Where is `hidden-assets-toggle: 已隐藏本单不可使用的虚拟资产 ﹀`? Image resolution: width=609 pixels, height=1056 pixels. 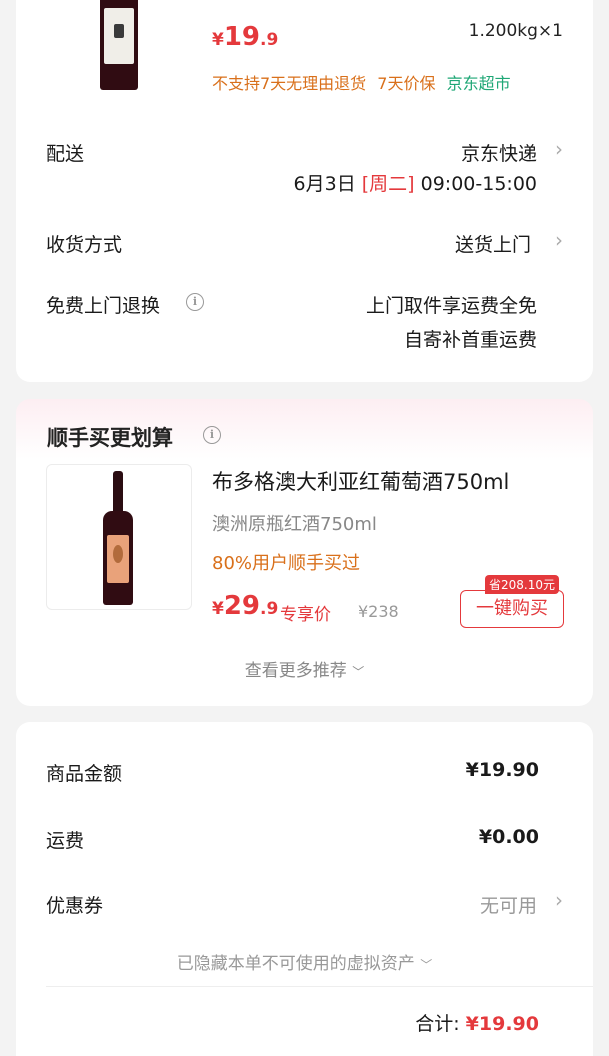
hidden-assets-toggle: 已隐藏本单不可使用的虚拟资产 ﹀ is located at coordinates (304, 961).